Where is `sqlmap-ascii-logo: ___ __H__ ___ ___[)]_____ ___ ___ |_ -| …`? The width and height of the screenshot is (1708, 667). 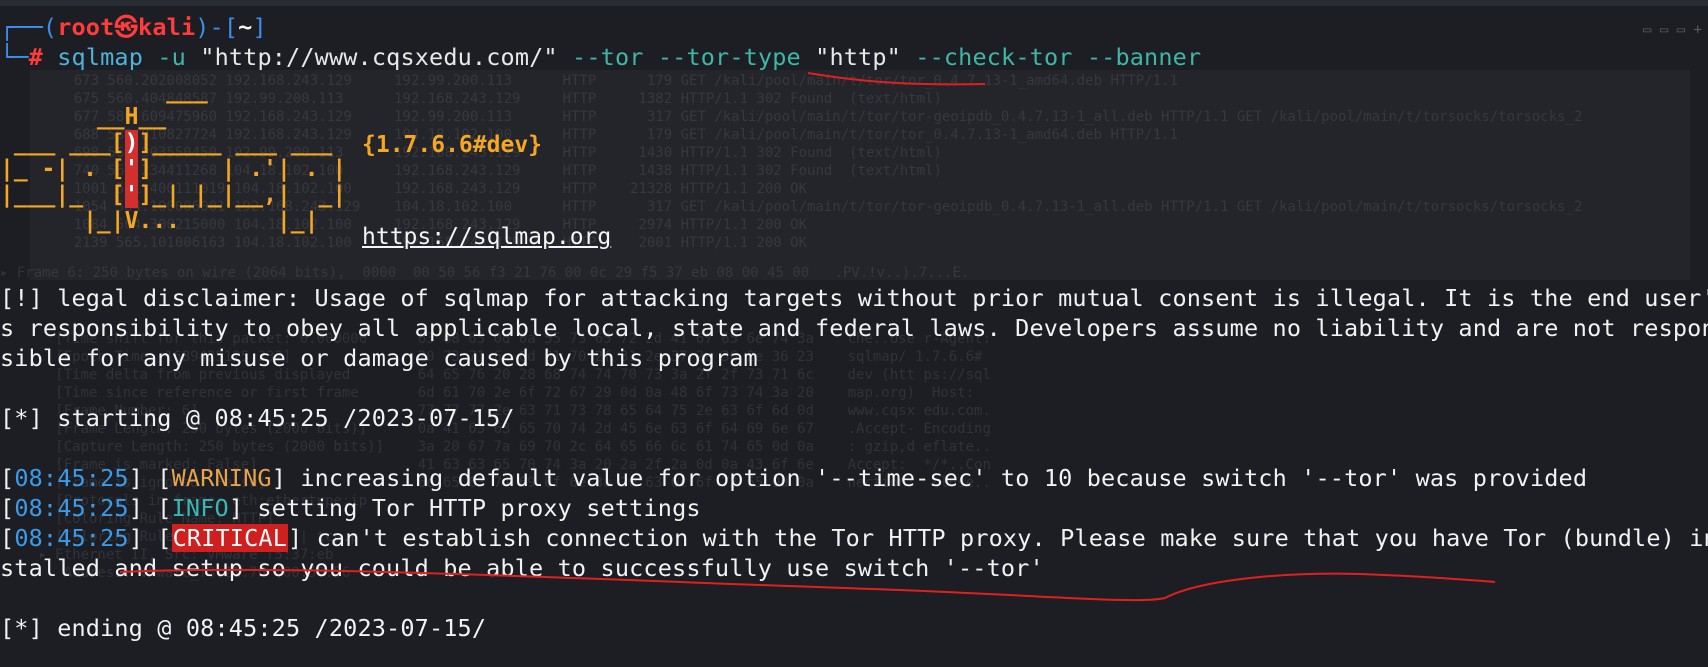 sqlmap-ascii-logo: ___ __H__ ___ ___[)]_____ ___ ___ |_ -| … is located at coordinates (173, 156).